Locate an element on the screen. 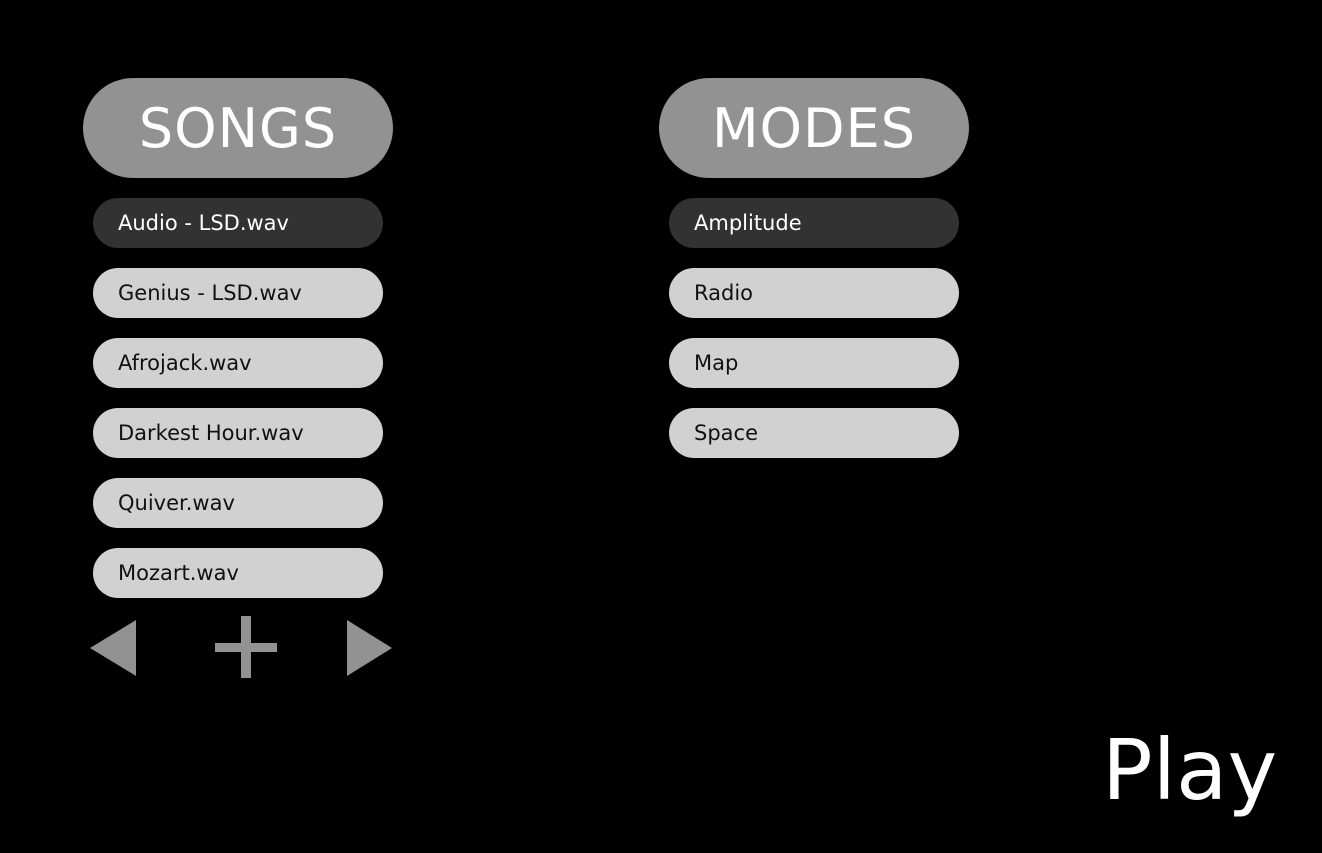 Image resolution: width=1322 pixels, height=853 pixels. triangle-left-icon is located at coordinates (113, 648).